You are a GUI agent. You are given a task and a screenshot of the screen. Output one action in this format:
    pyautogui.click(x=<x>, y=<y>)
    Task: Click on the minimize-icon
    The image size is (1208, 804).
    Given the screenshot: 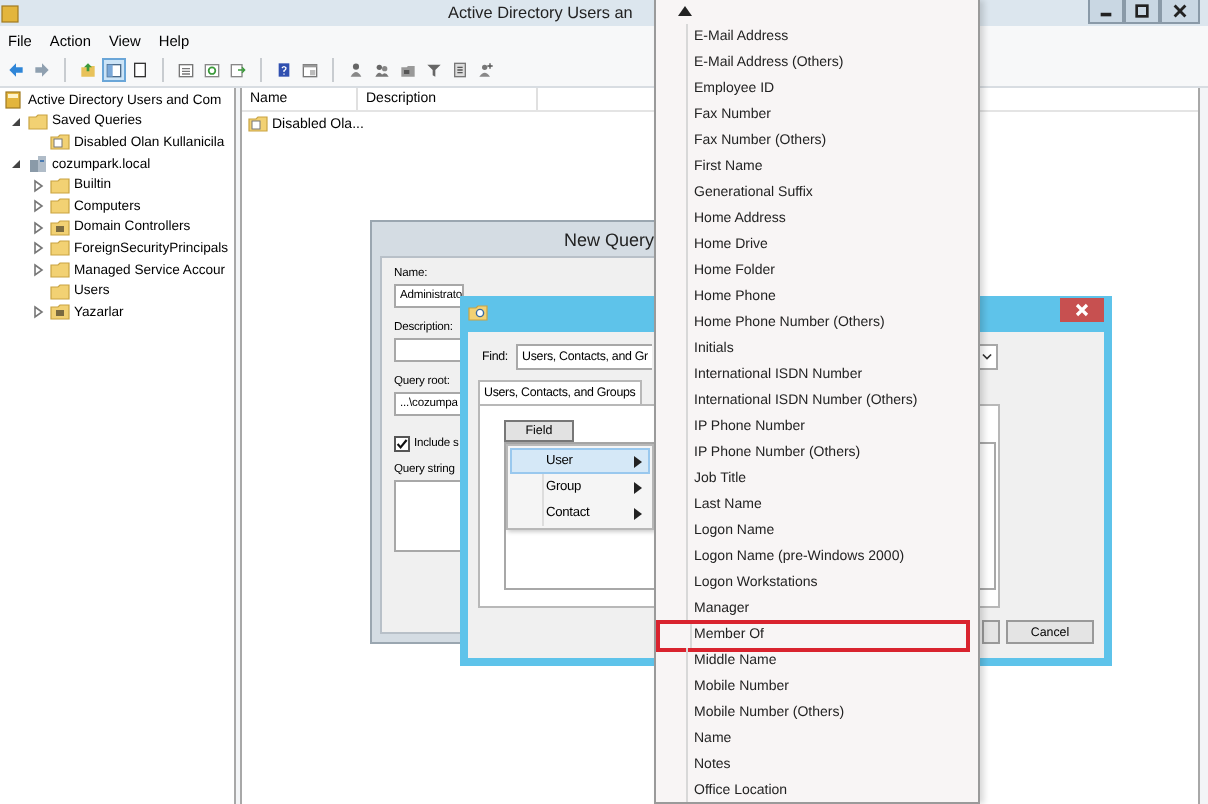 What is the action you would take?
    pyautogui.click(x=1106, y=12)
    